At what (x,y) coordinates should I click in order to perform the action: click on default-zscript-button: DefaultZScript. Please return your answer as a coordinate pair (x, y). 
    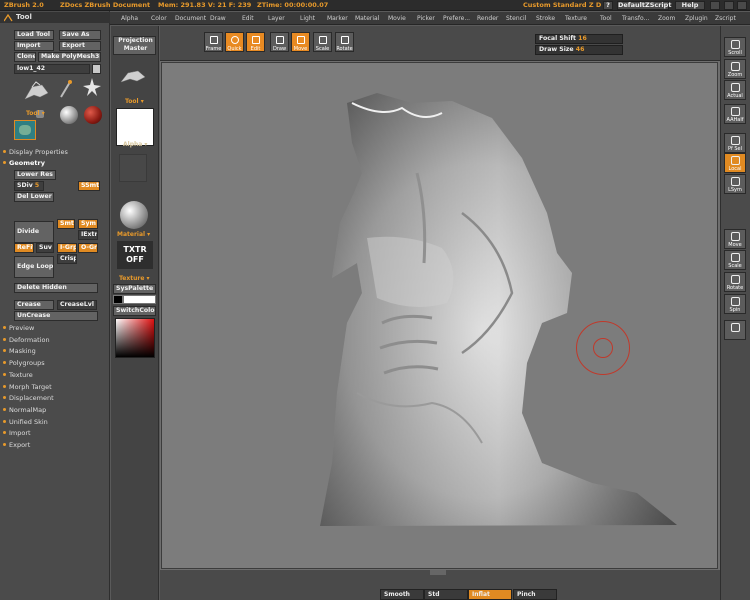
    Looking at the image, I should click on (644, 5).